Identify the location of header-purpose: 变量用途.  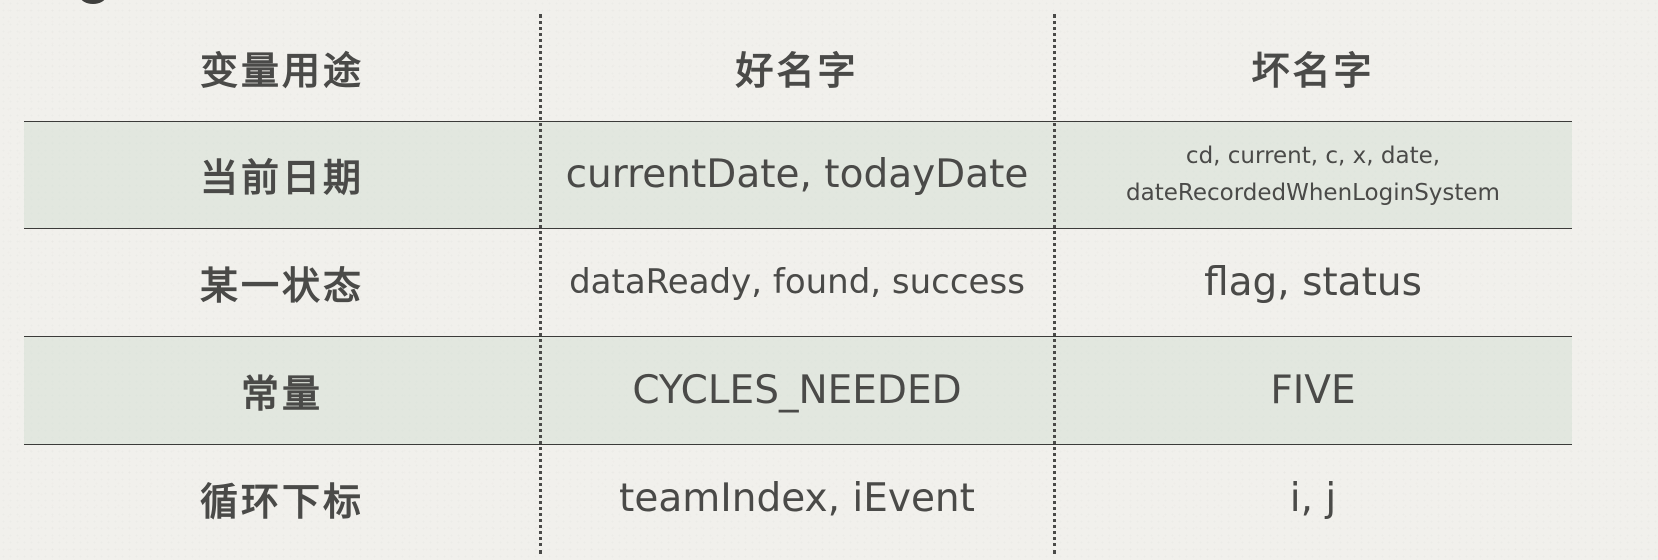
(281, 71).